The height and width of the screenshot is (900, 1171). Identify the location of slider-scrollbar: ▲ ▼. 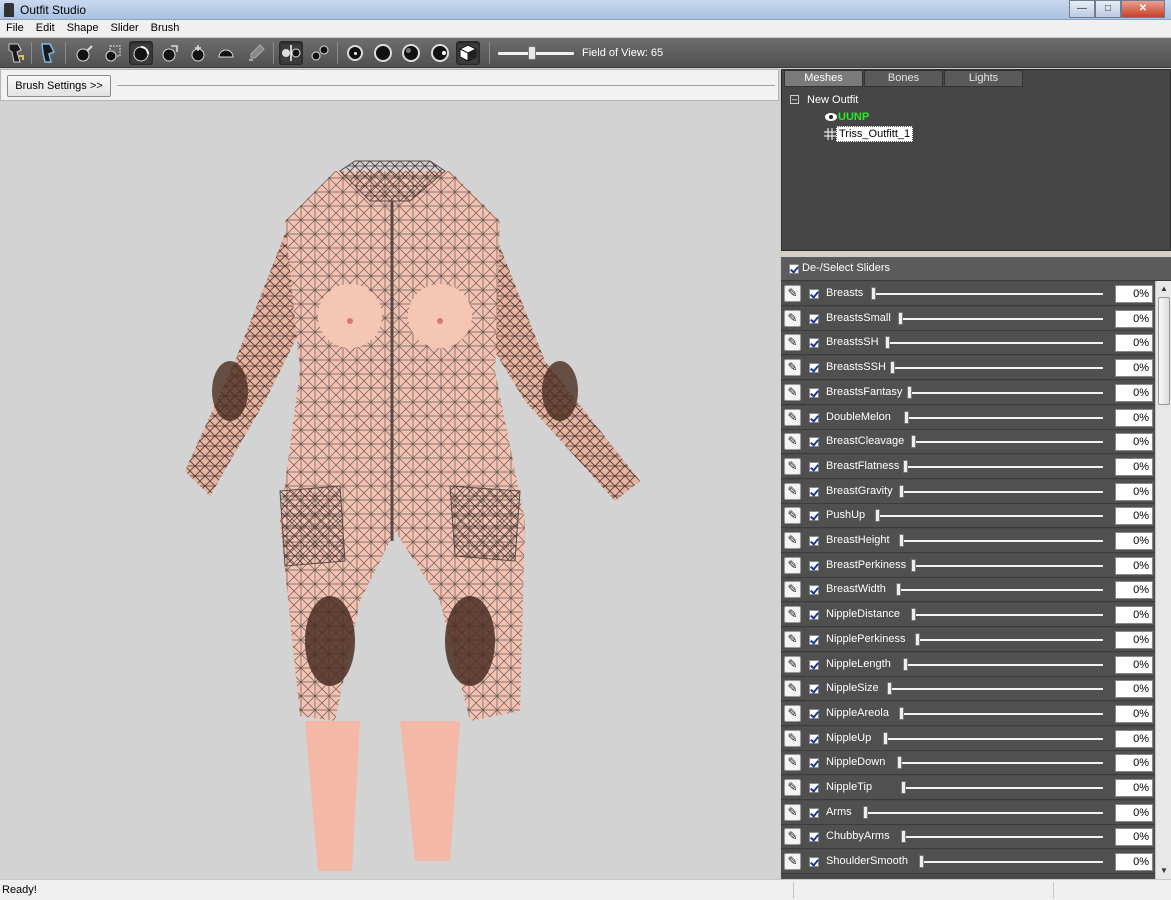
(1163, 580).